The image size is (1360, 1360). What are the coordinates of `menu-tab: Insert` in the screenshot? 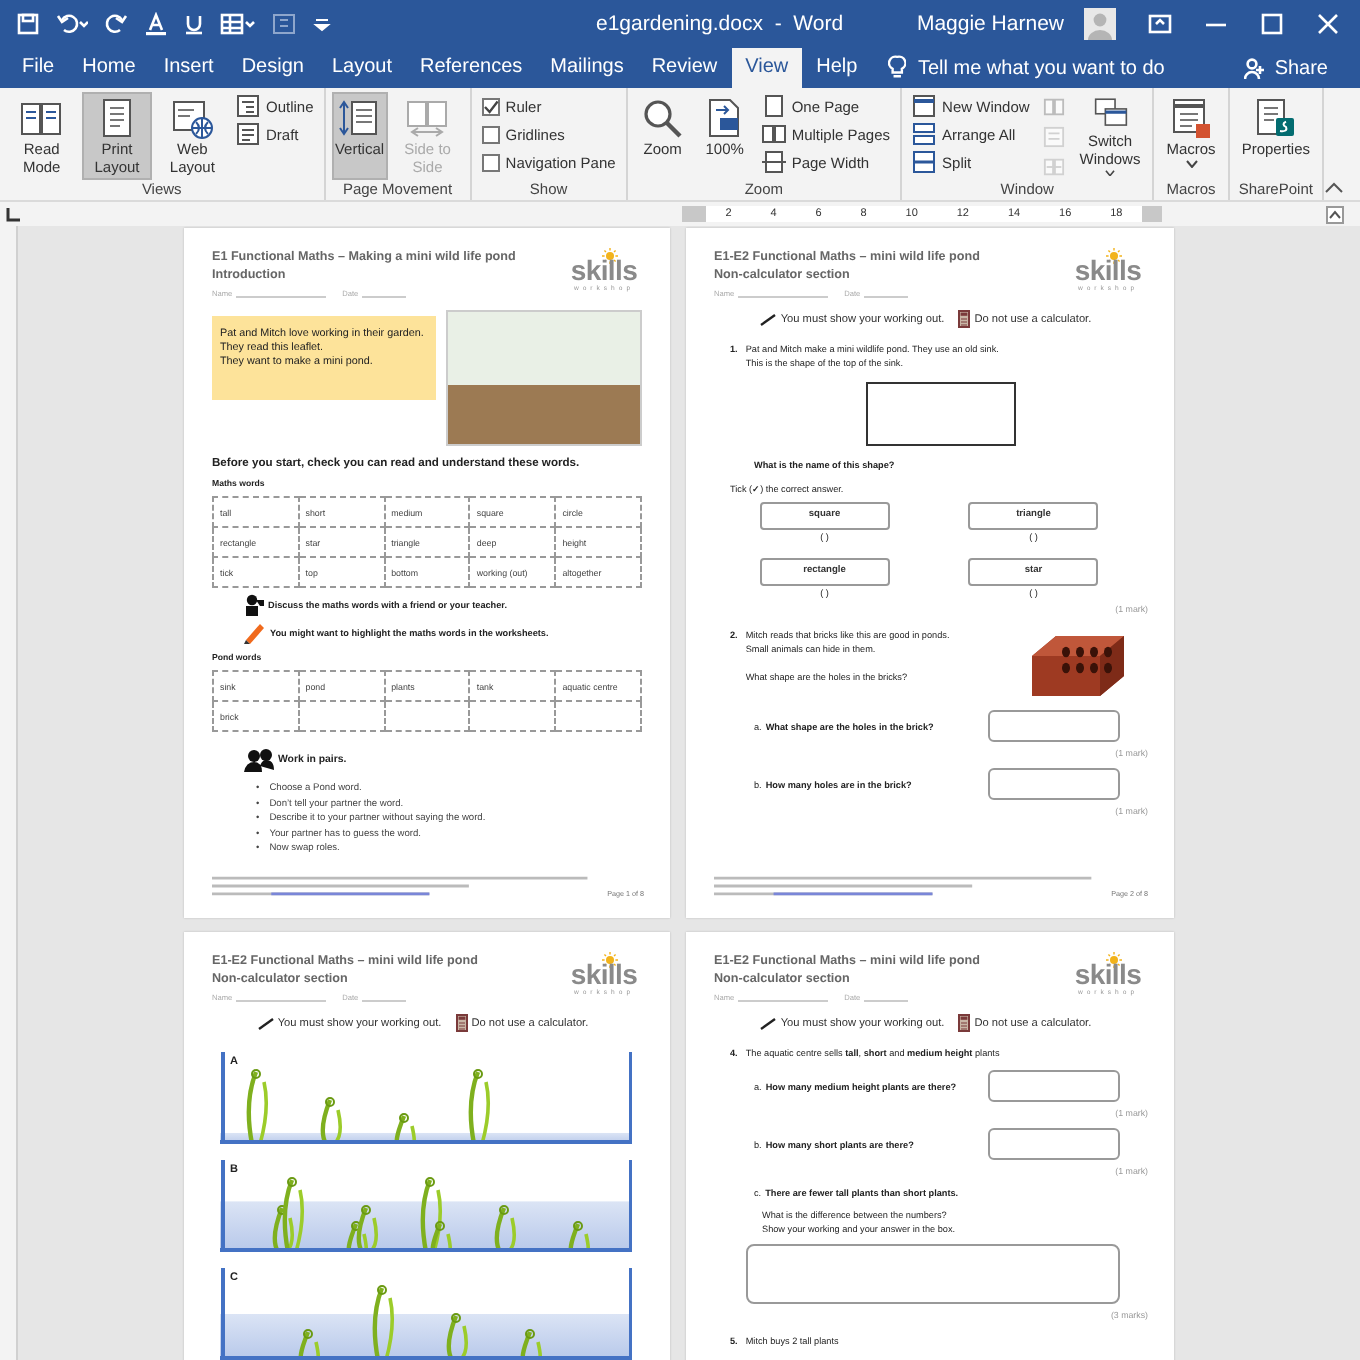 It's located at (188, 68).